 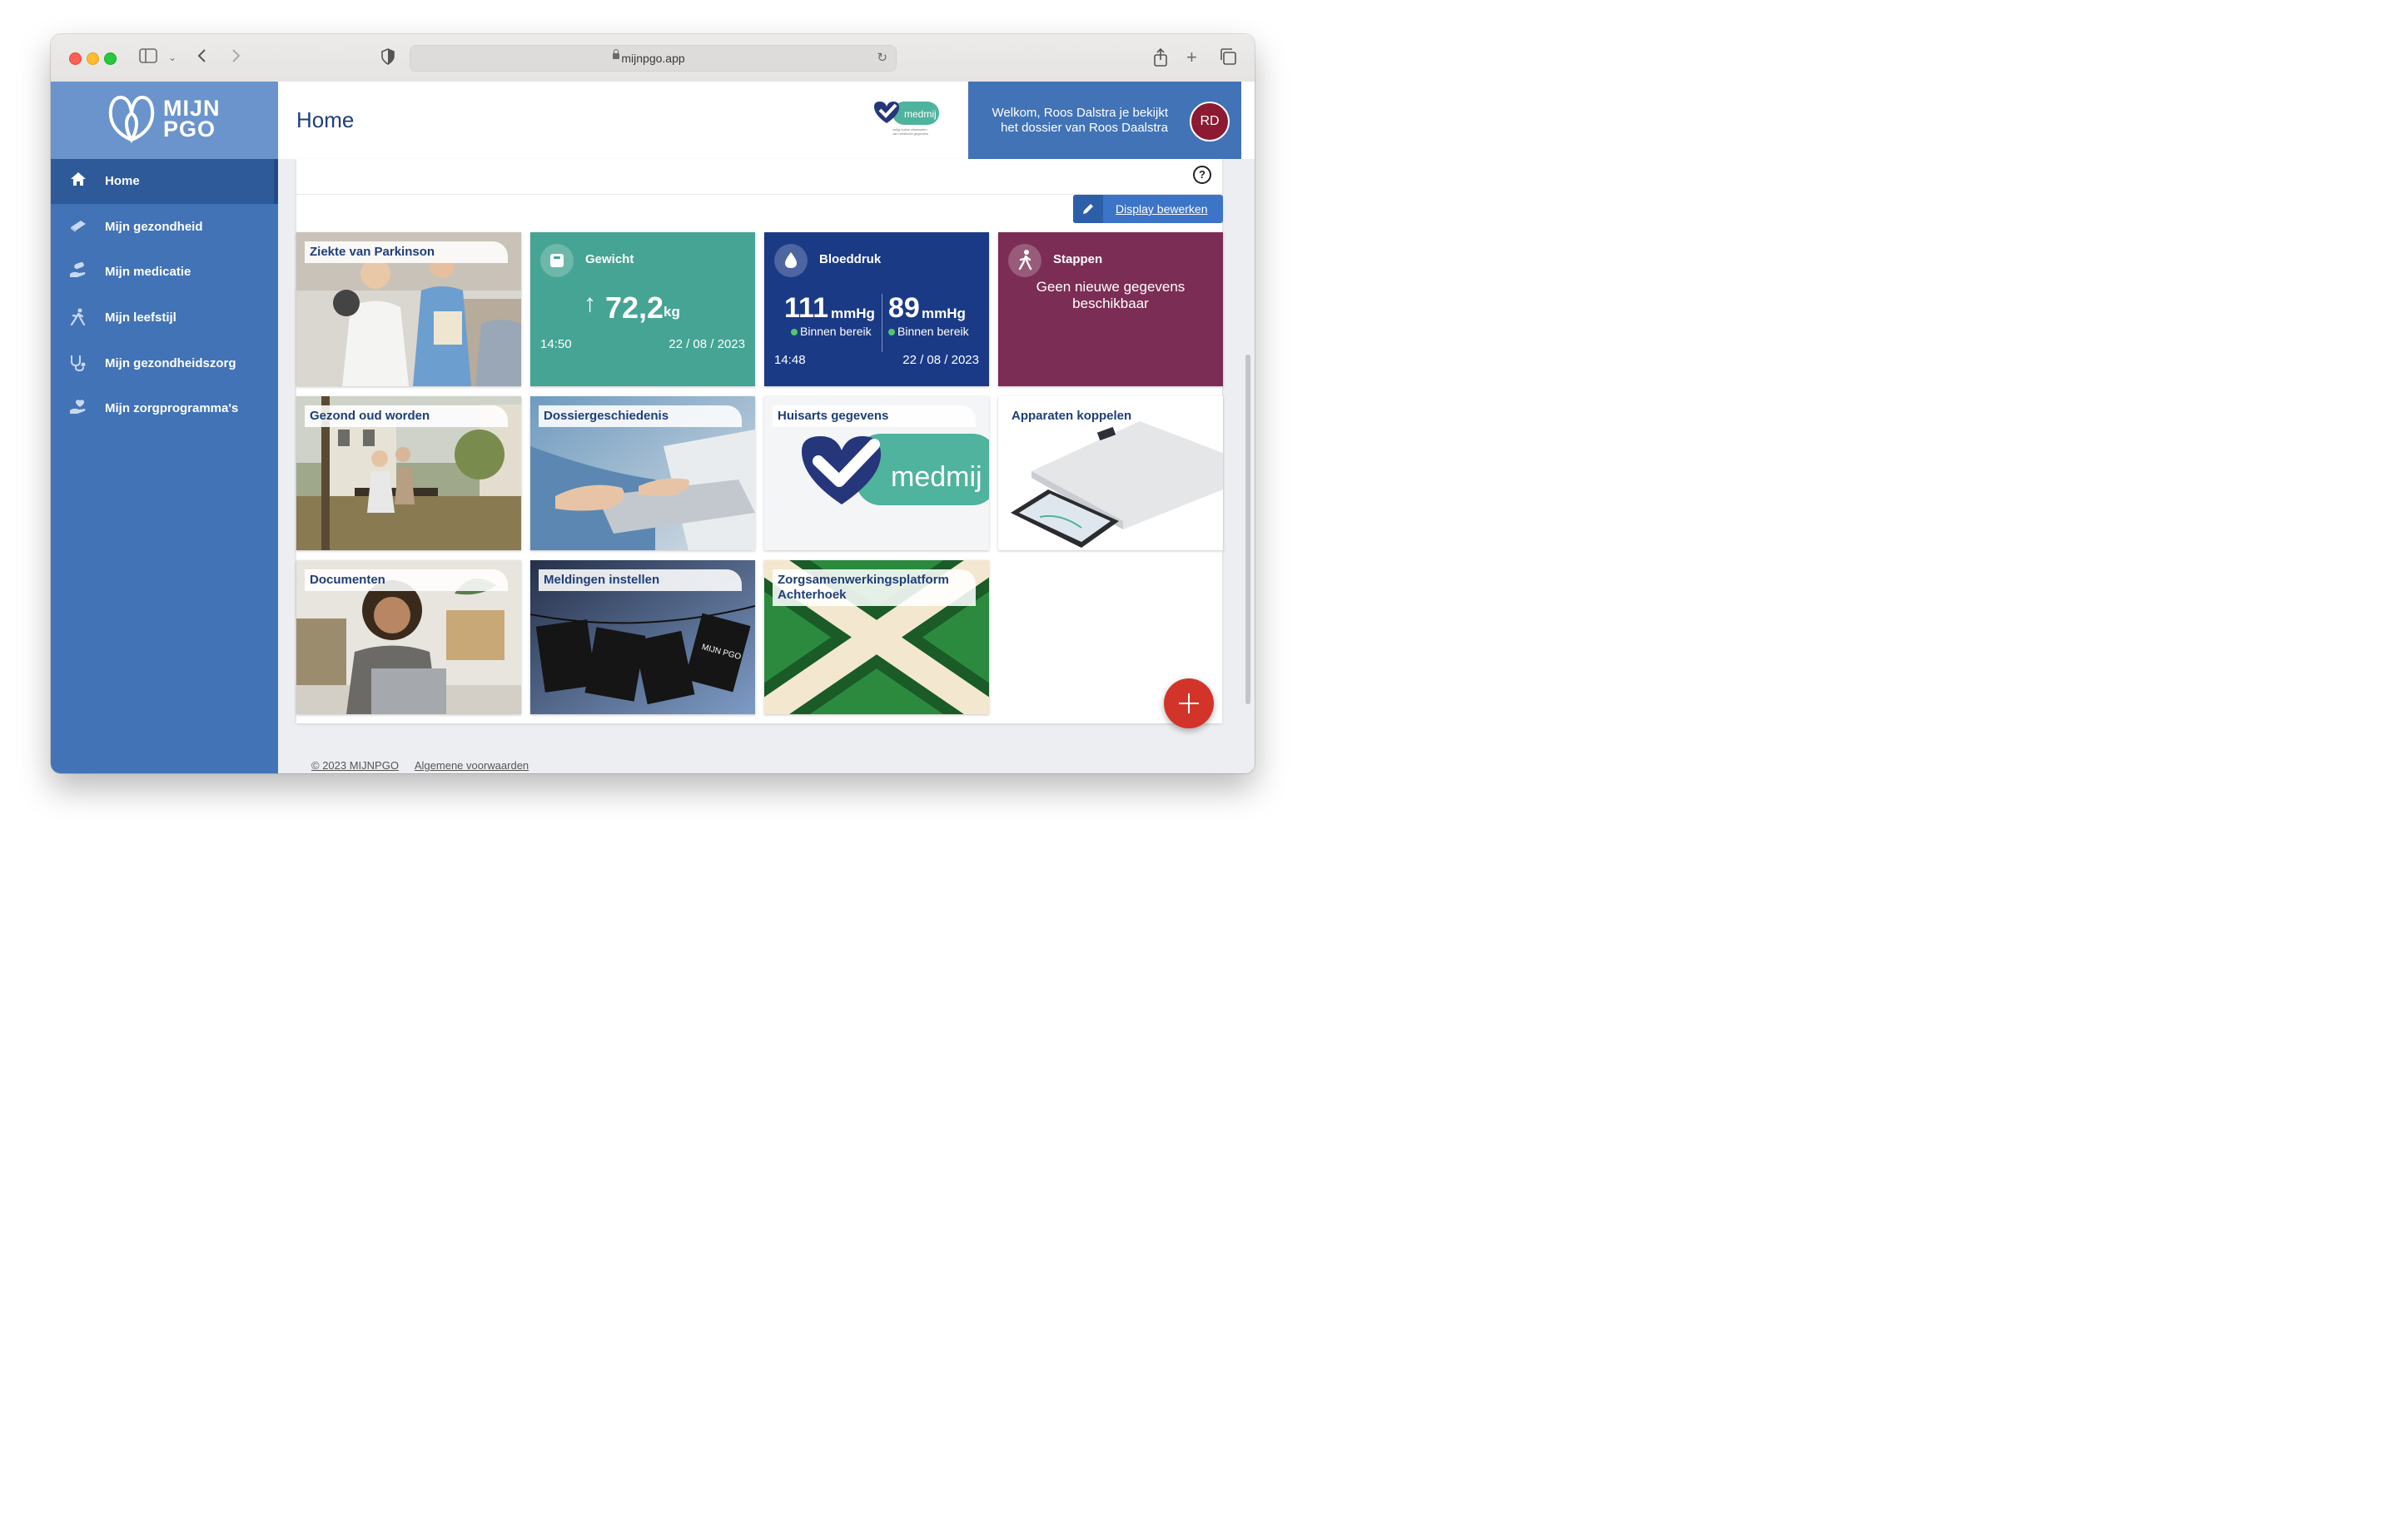 What do you see at coordinates (406, 416) in the screenshot?
I see `tile-label: Gezond oud worden` at bounding box center [406, 416].